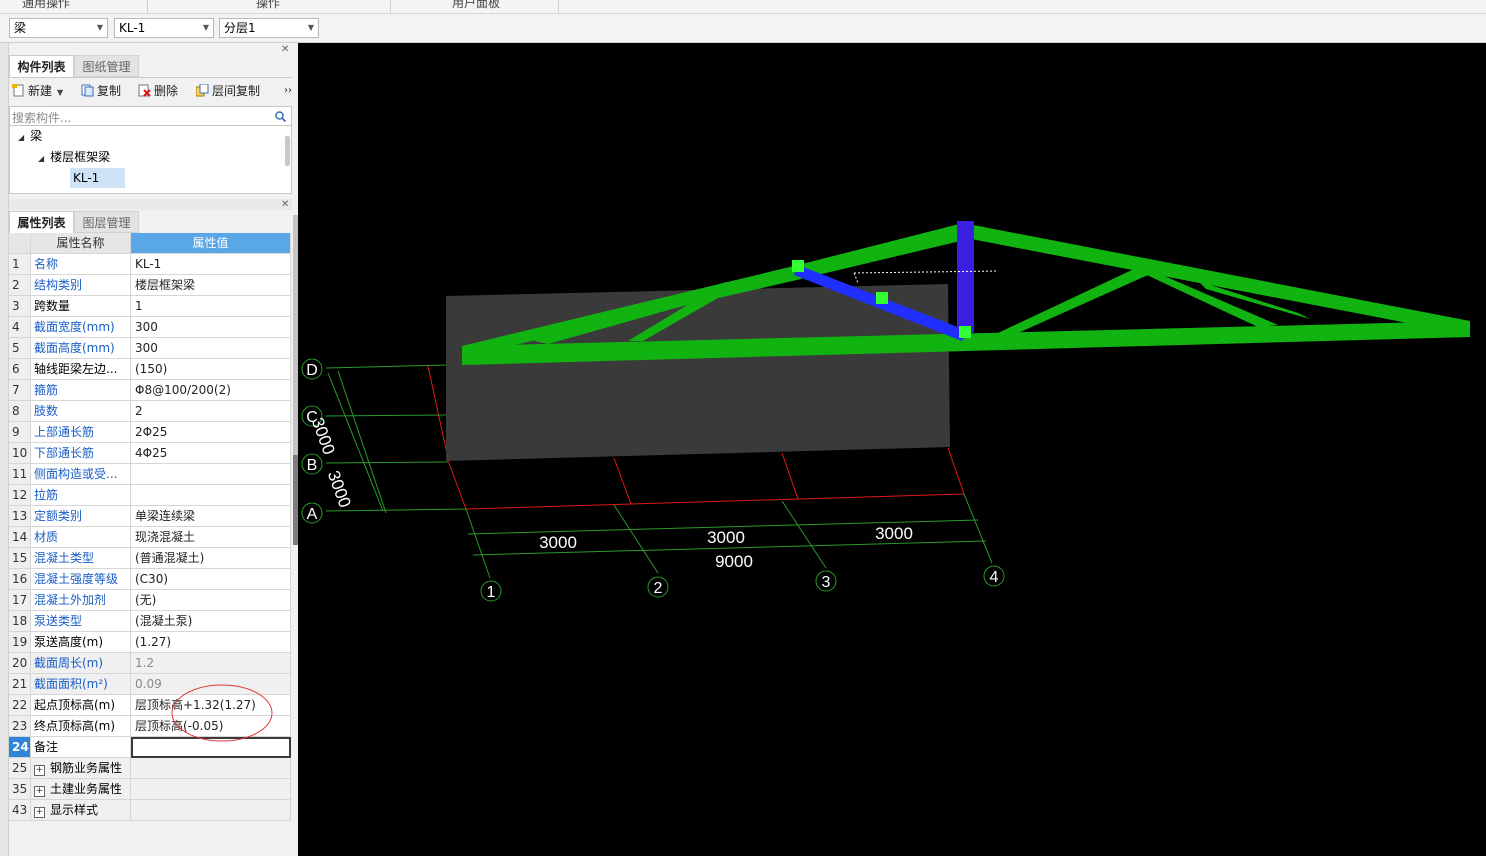  I want to click on property-name-cell: 起点顶标高(m), so click(81, 705).